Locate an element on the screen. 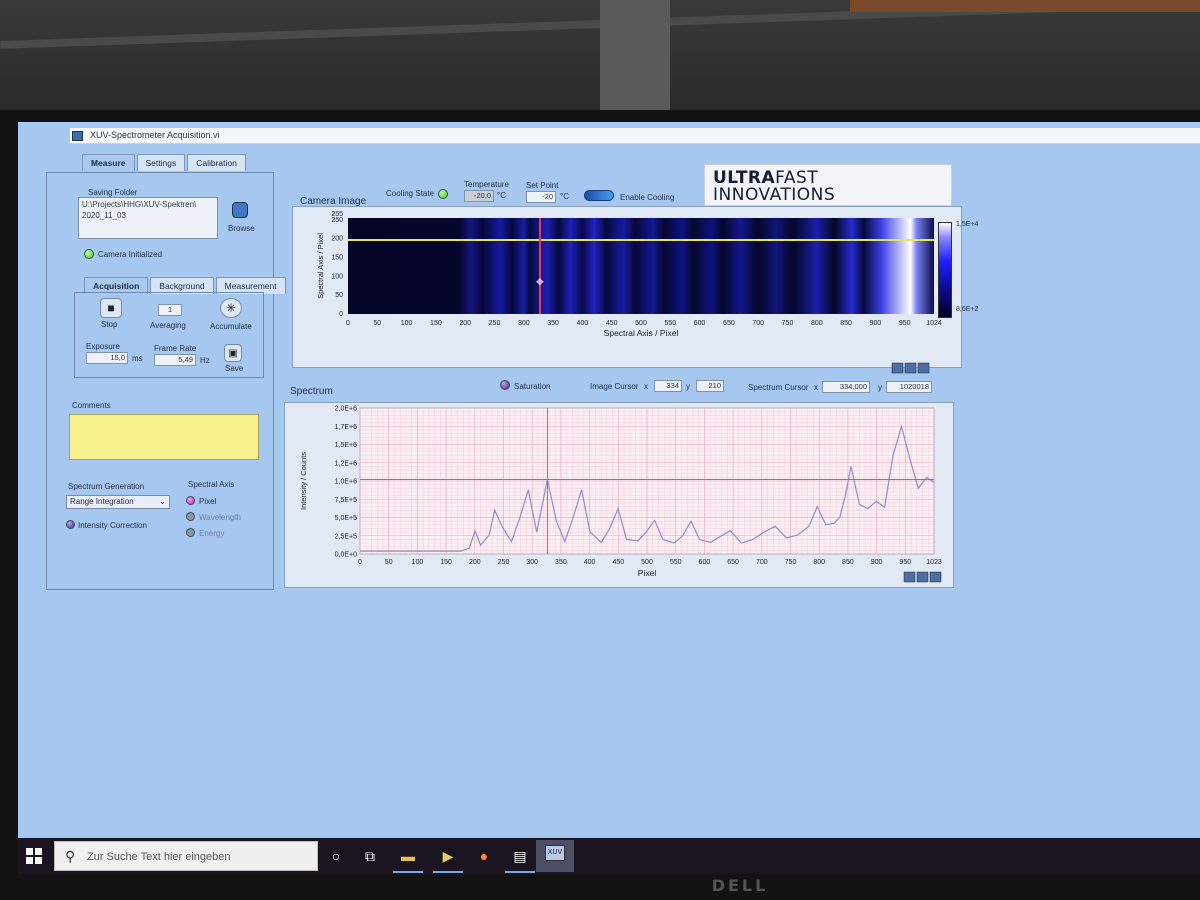 The width and height of the screenshot is (1200, 900). camera-x-tick-label: 550 is located at coordinates (670, 323).